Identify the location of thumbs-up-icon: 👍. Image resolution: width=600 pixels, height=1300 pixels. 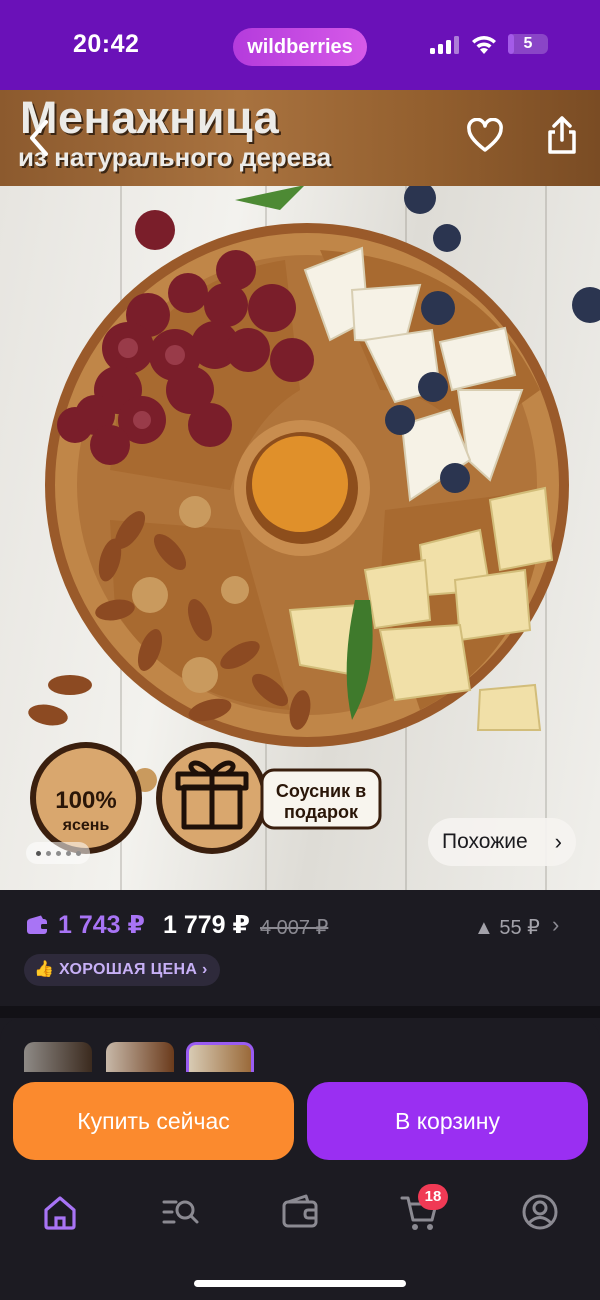
(44, 969).